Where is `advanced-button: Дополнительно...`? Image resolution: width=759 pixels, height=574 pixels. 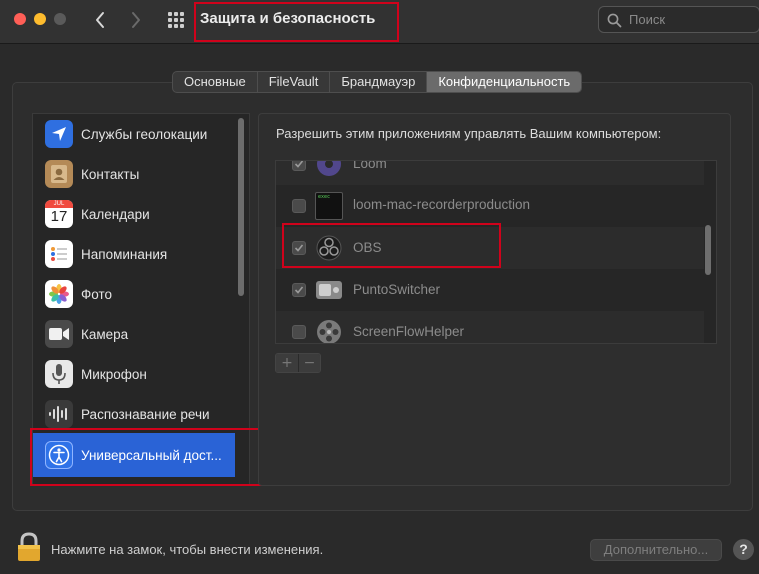 advanced-button: Дополнительно... is located at coordinates (656, 550).